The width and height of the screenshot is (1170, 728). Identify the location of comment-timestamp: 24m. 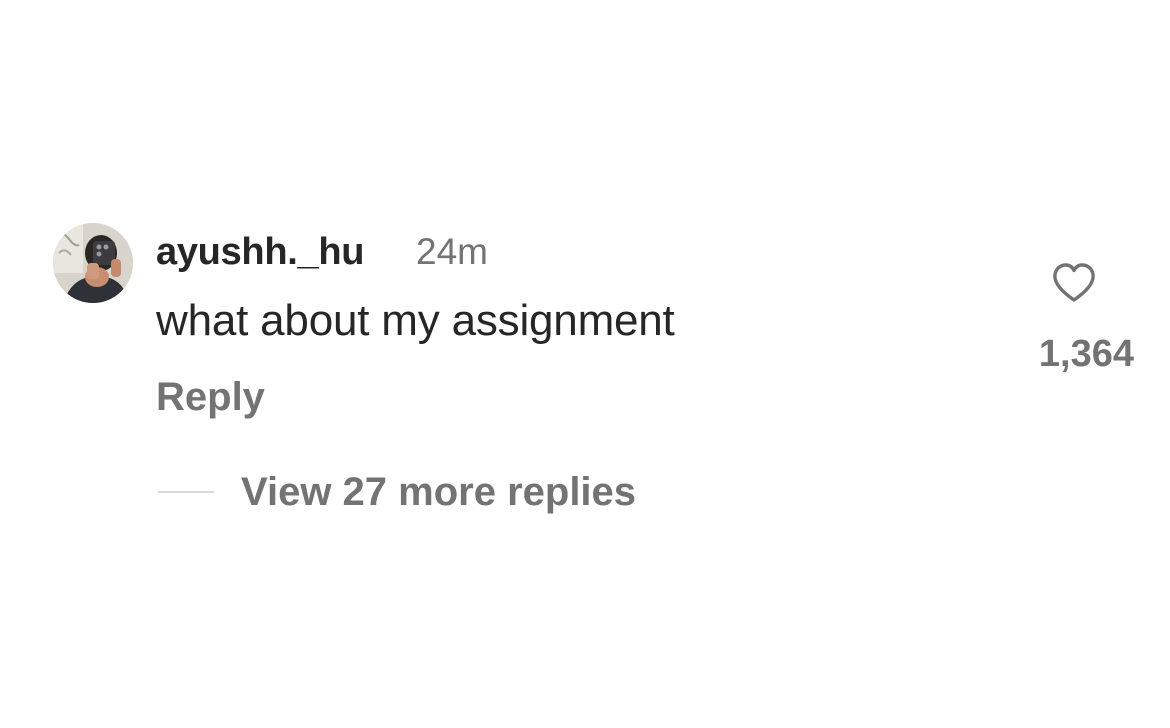
(452, 251).